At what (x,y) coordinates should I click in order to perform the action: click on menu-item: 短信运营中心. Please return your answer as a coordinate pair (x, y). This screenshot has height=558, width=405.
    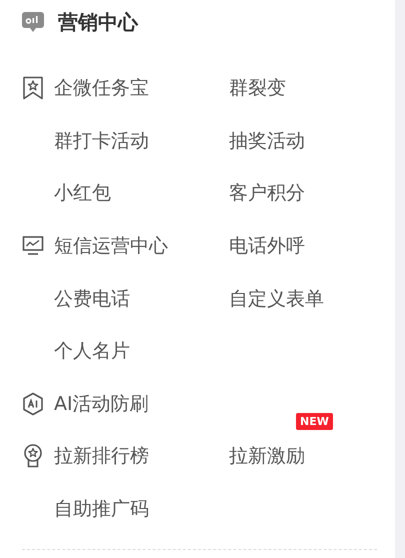
    Looking at the image, I should click on (111, 246).